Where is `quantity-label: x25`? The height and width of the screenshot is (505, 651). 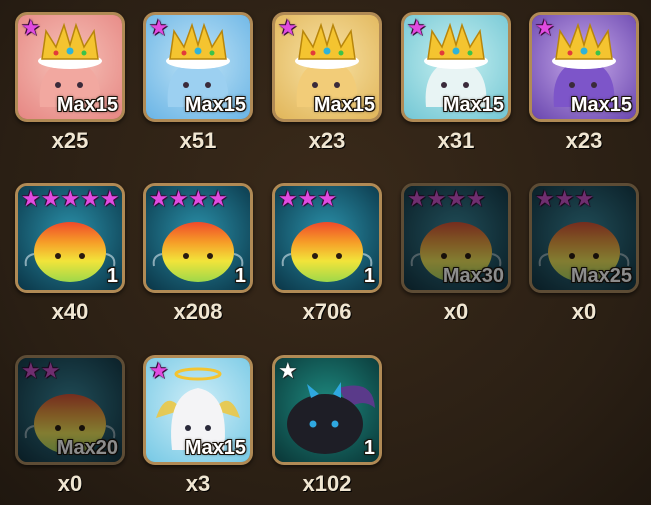 quantity-label: x25 is located at coordinates (70, 140).